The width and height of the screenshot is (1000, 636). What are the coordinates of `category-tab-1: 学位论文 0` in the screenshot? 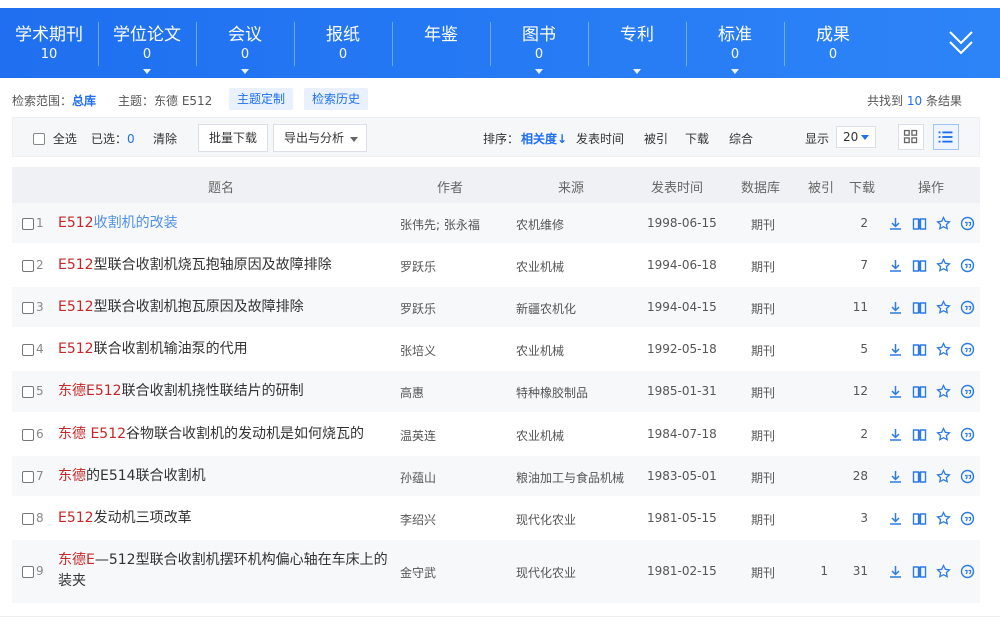 It's located at (147, 43).